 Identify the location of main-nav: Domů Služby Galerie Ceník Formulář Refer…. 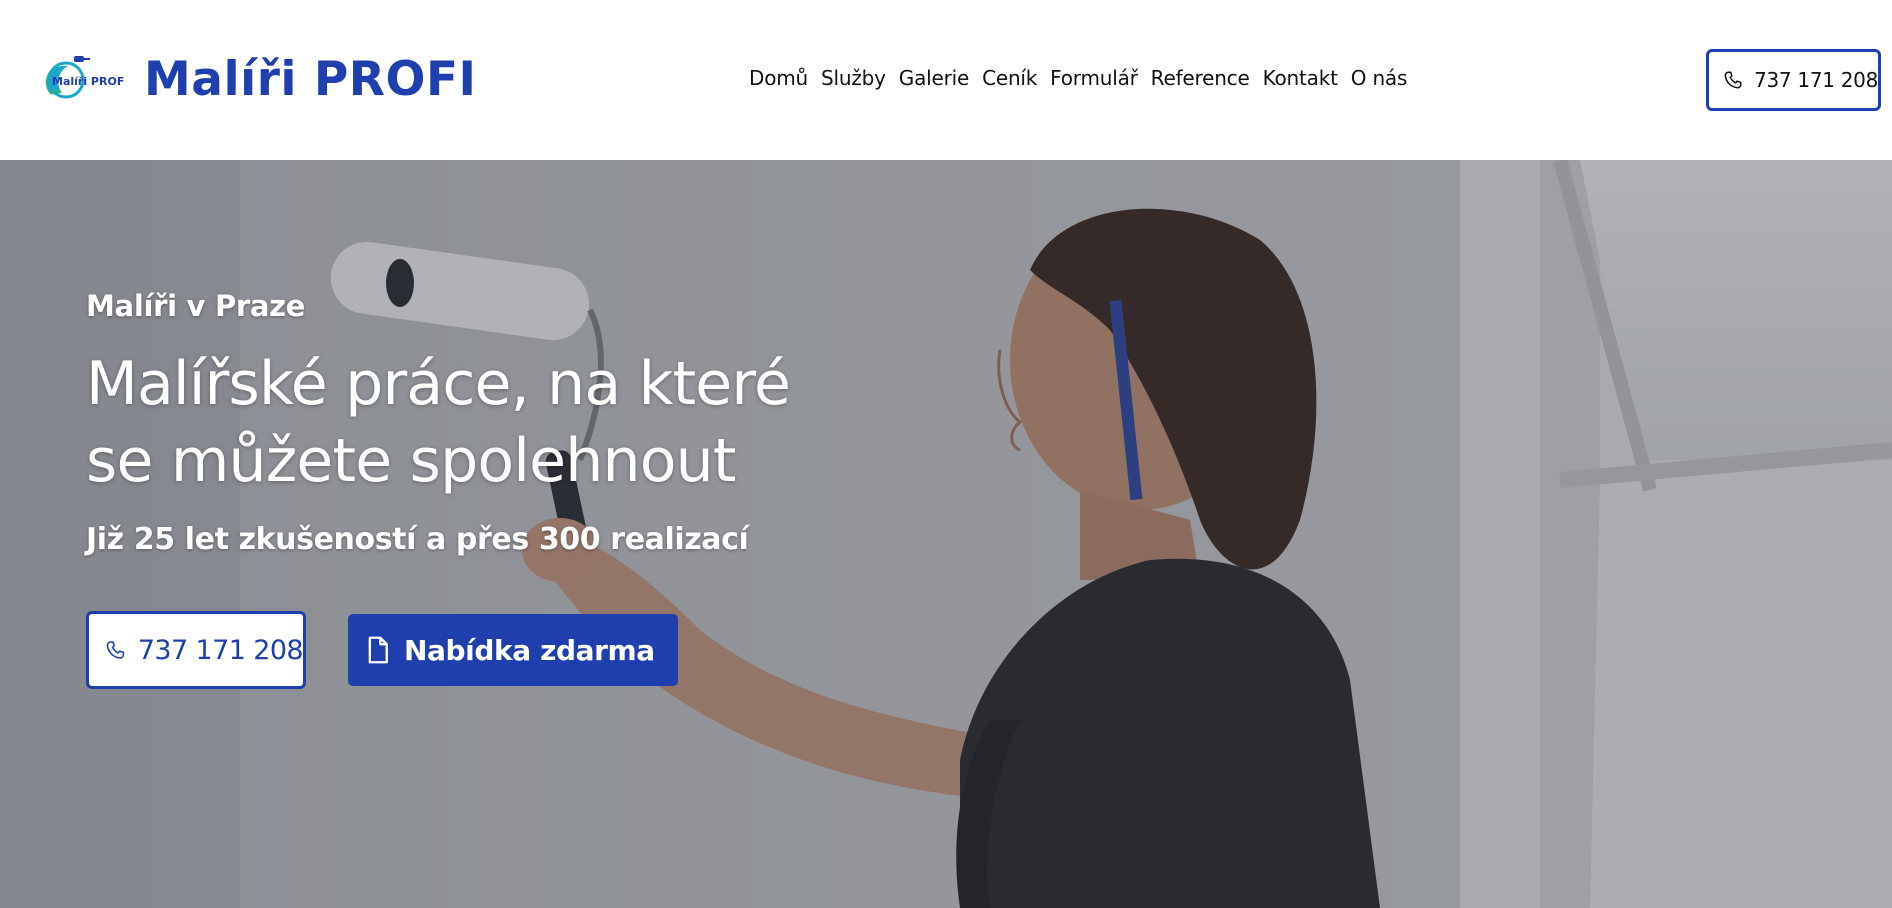
(1078, 78).